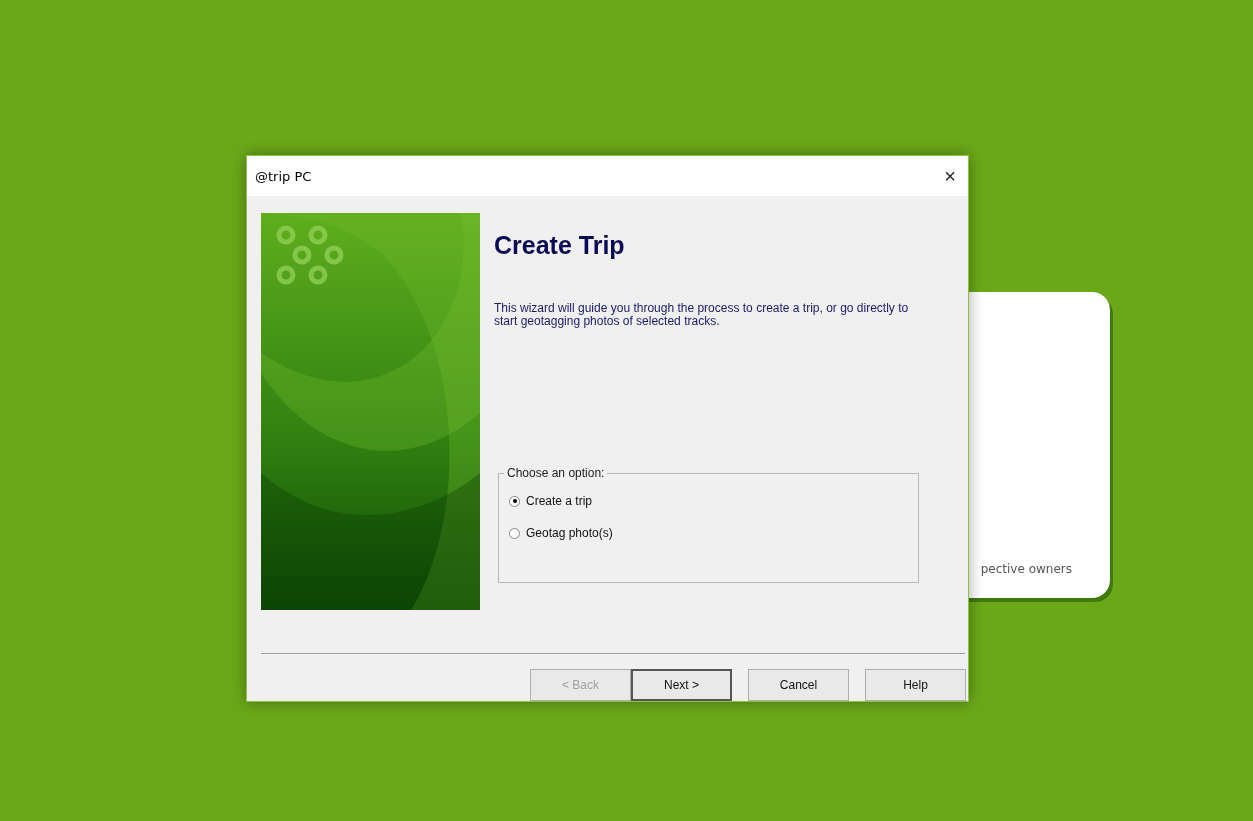  Describe the element at coordinates (1026, 569) in the screenshot. I see `window-text: pective owners` at that location.